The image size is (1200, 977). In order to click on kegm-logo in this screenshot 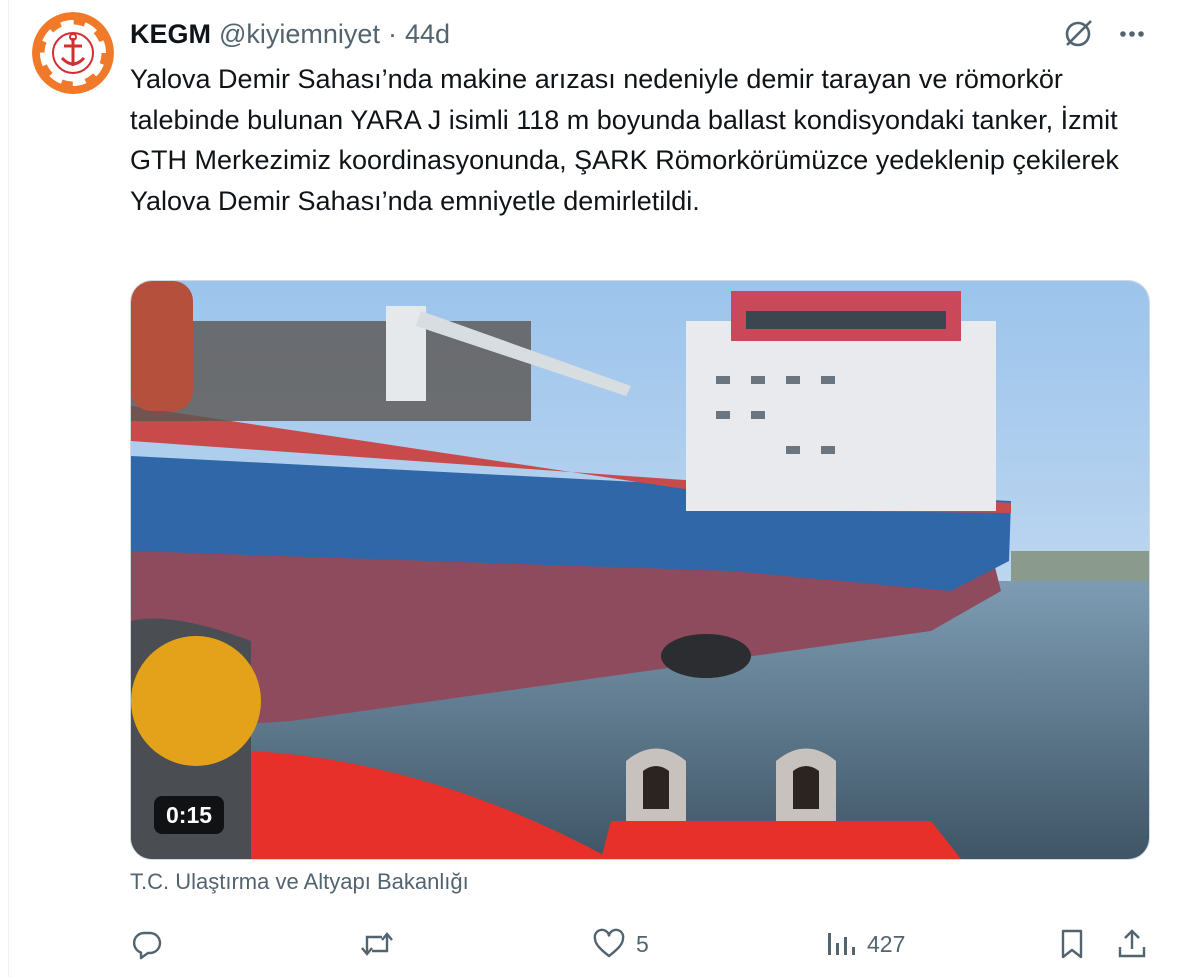, I will do `click(73, 53)`.